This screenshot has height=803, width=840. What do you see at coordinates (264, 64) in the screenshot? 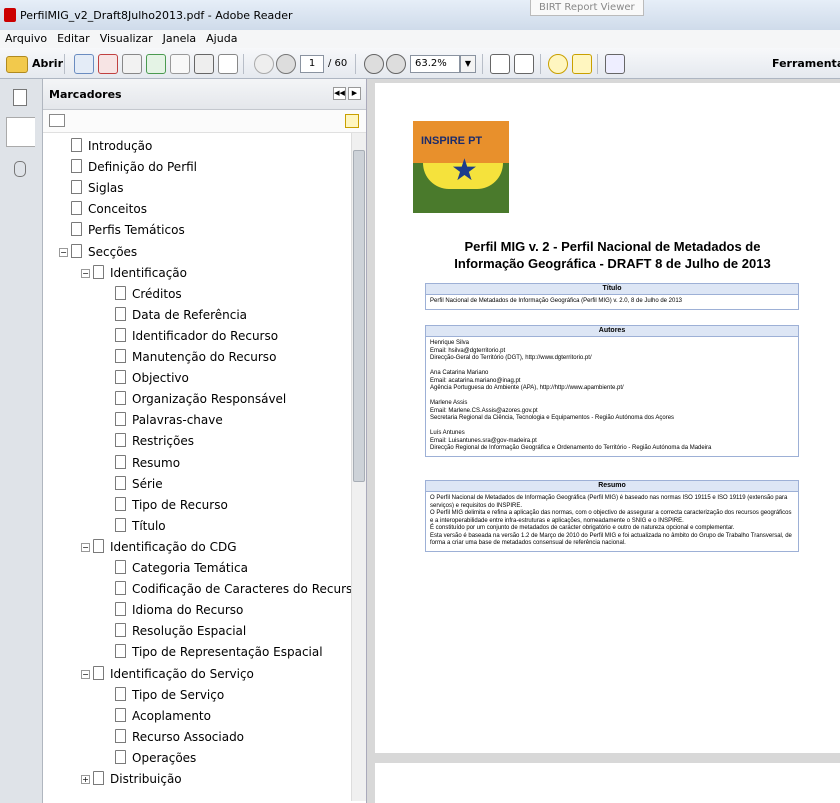
I see `previous-page-icon` at bounding box center [264, 64].